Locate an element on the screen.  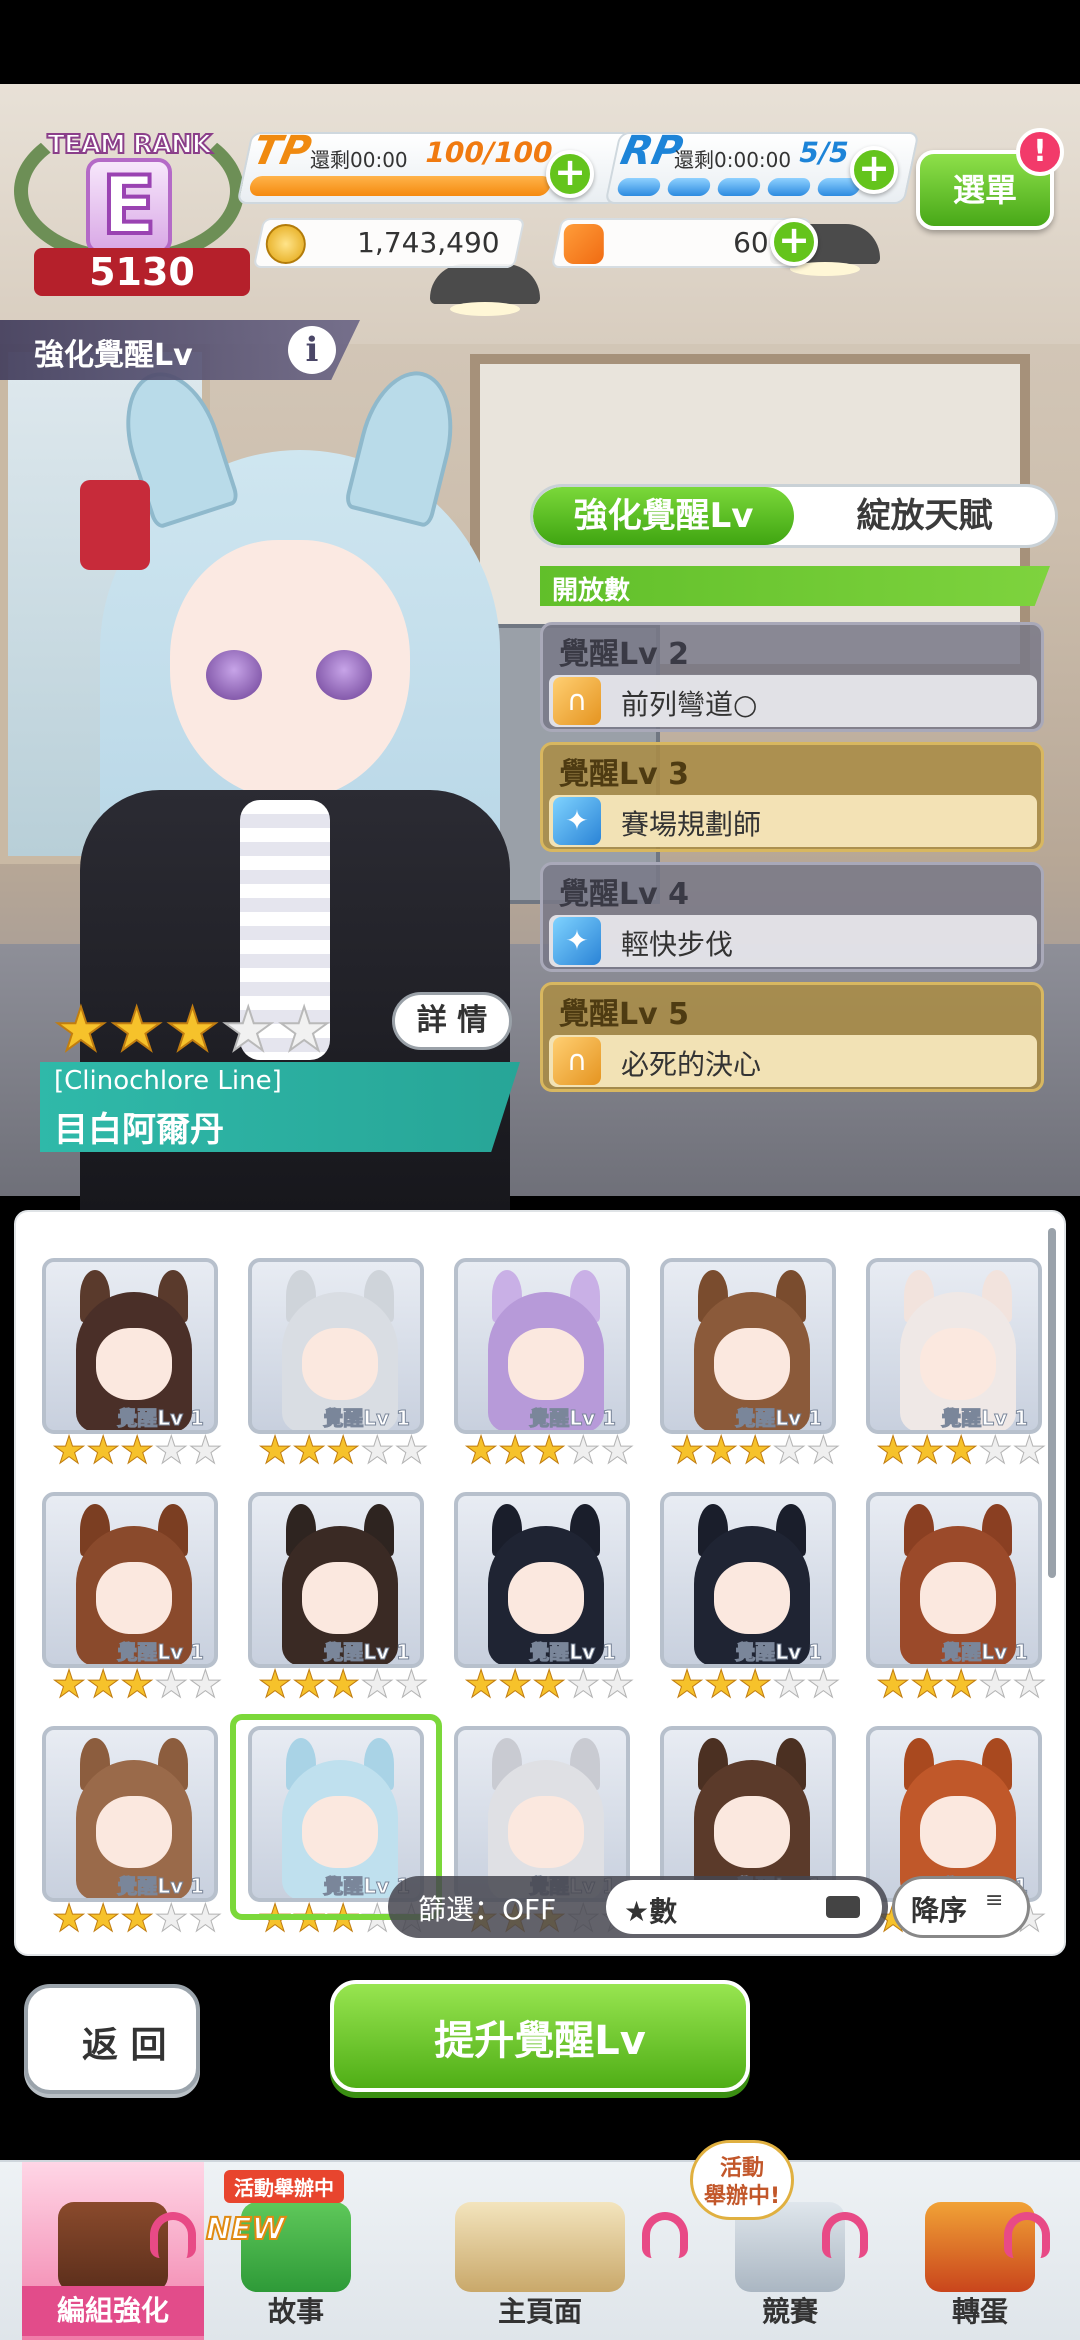
carrot-icon is located at coordinates (583, 244).